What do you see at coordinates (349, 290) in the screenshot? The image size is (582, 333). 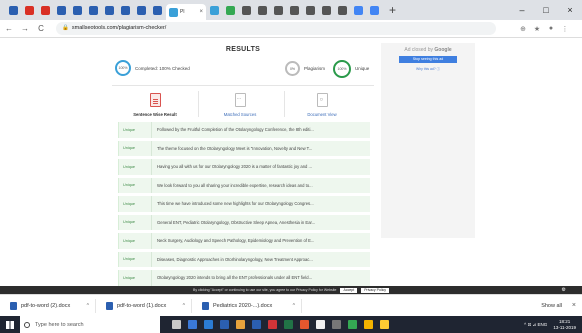 I see `accept-button: Accept` at bounding box center [349, 290].